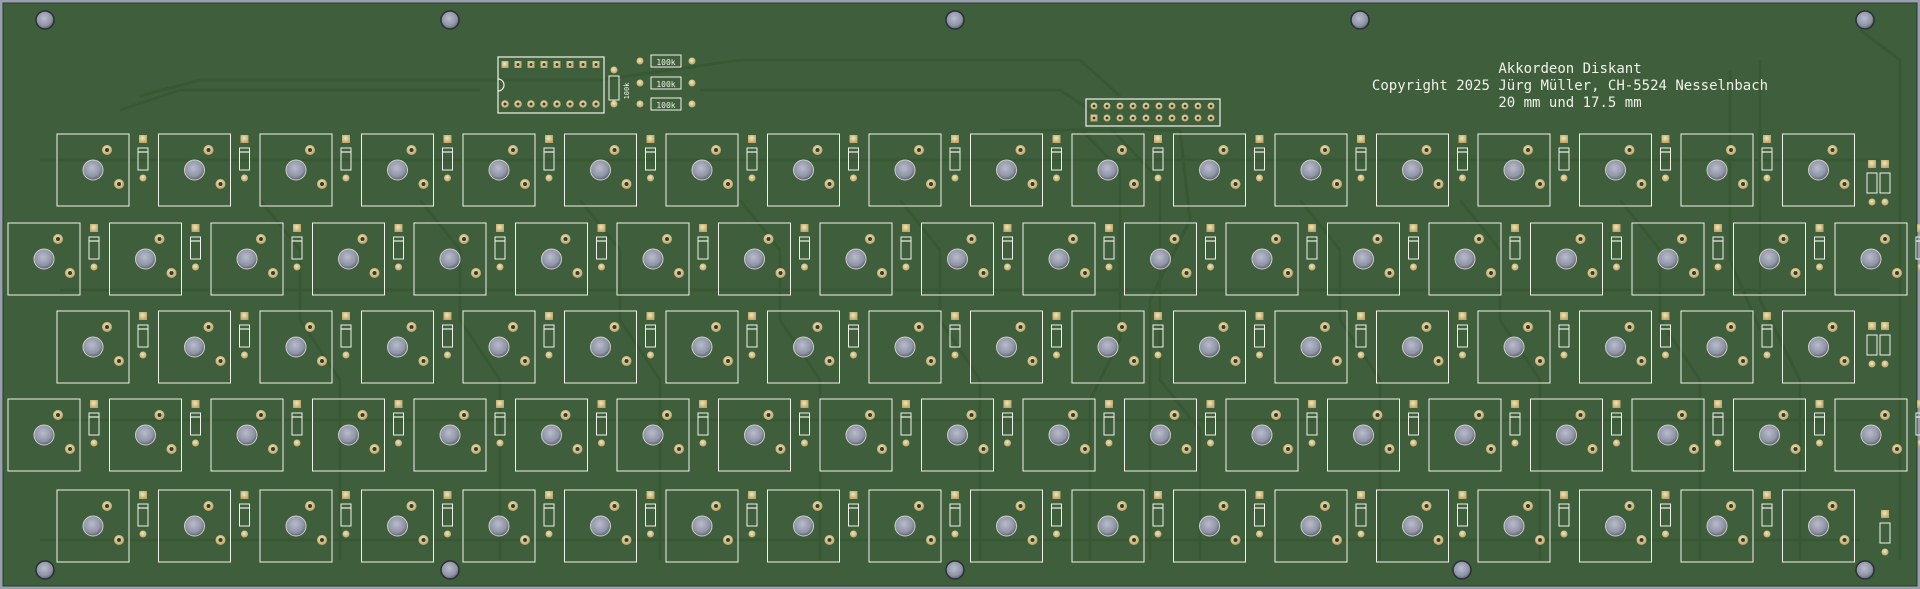 The height and width of the screenshot is (589, 1920). What do you see at coordinates (505, 64) in the screenshot?
I see `ic-pin` at bounding box center [505, 64].